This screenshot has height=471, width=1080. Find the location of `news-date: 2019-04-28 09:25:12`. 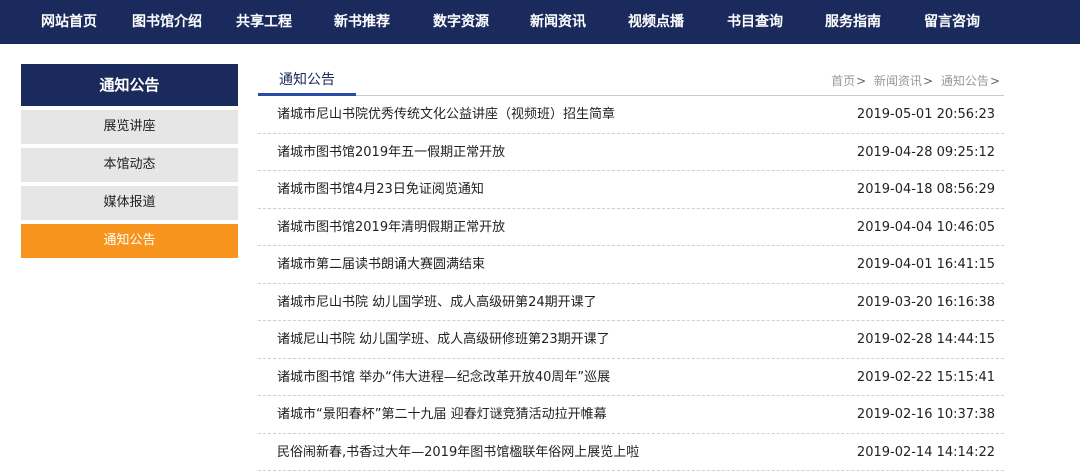

news-date: 2019-04-28 09:25:12 is located at coordinates (925, 152).